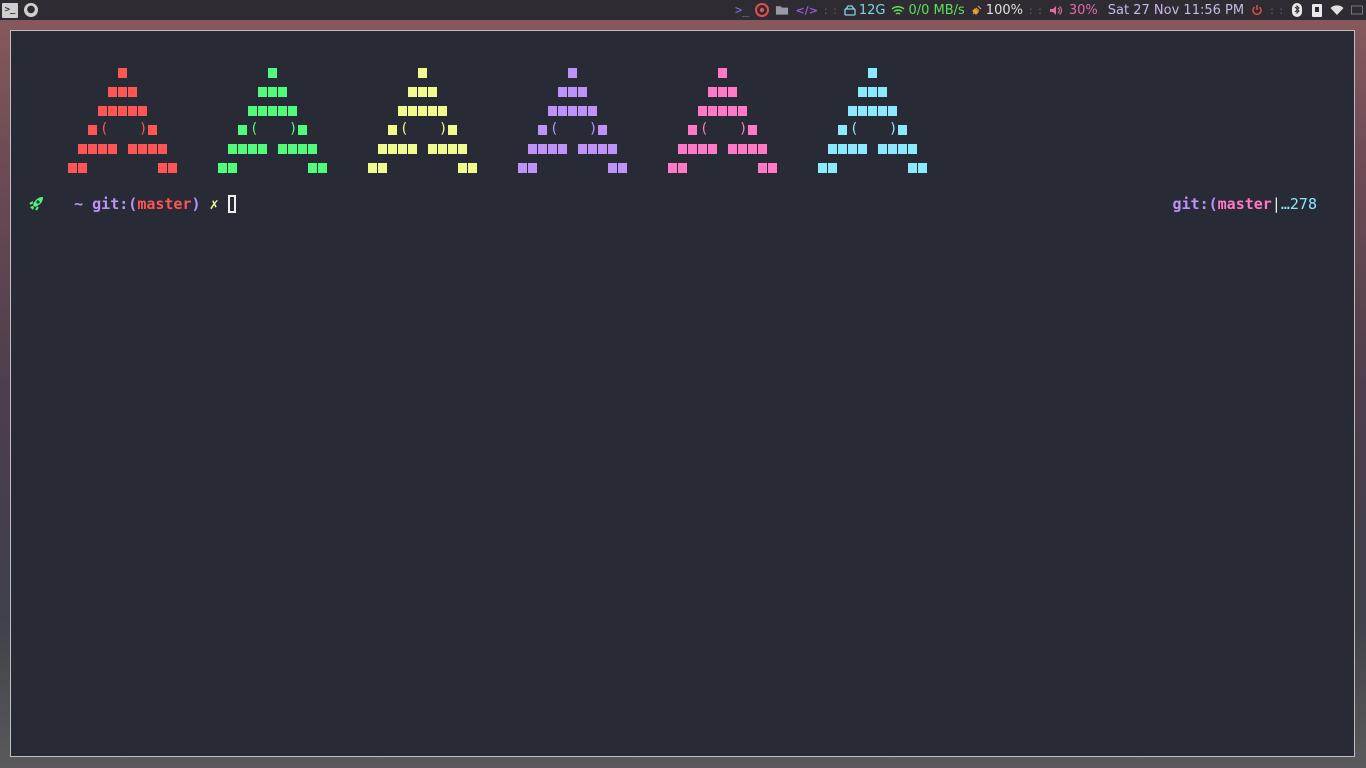 Image resolution: width=1366 pixels, height=768 pixels. What do you see at coordinates (37, 204) in the screenshot?
I see `rocket-icon` at bounding box center [37, 204].